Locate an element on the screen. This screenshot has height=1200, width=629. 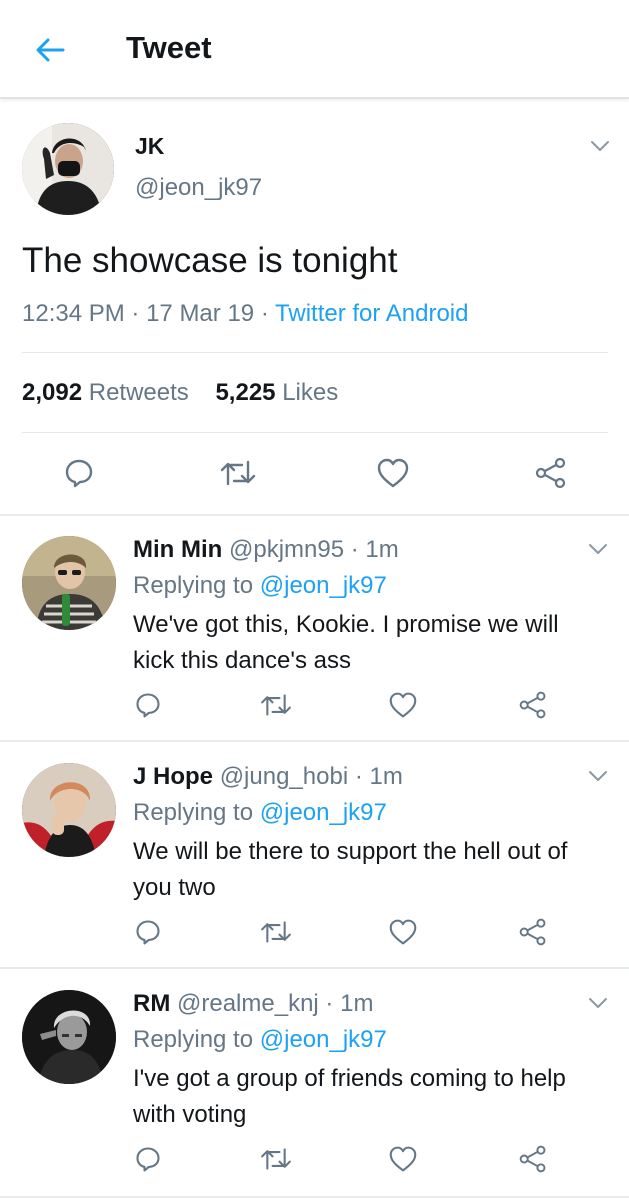
retweet-count: 2,092 is located at coordinates (52, 392).